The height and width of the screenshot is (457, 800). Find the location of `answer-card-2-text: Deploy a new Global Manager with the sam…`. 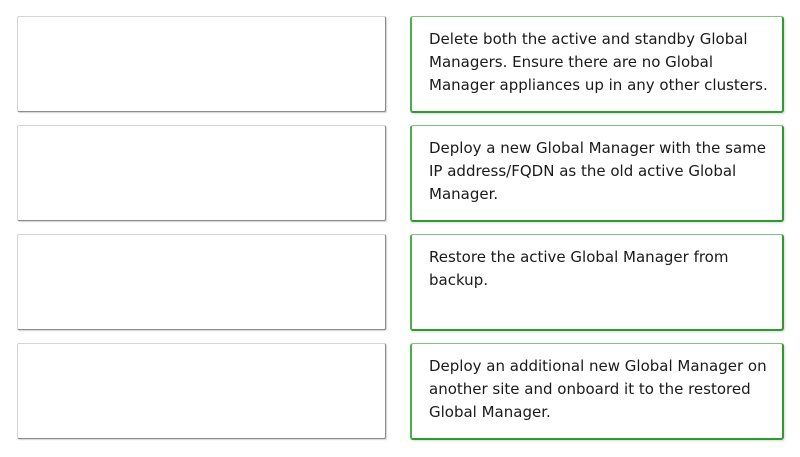

answer-card-2-text: Deploy a new Global Manager with the sam… is located at coordinates (597, 171).